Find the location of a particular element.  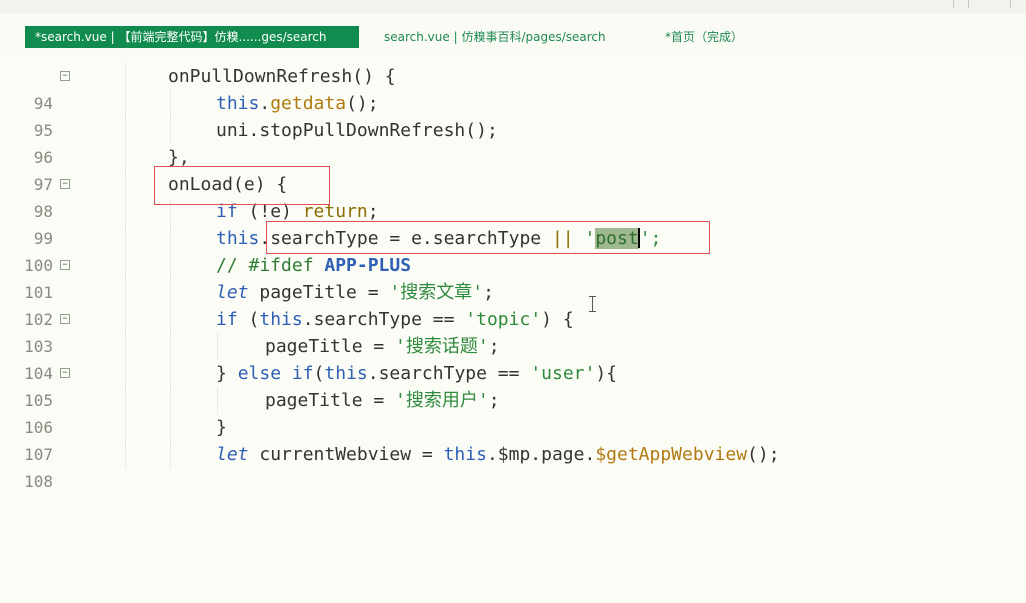

code-line: 107 } is located at coordinates (513, 439).